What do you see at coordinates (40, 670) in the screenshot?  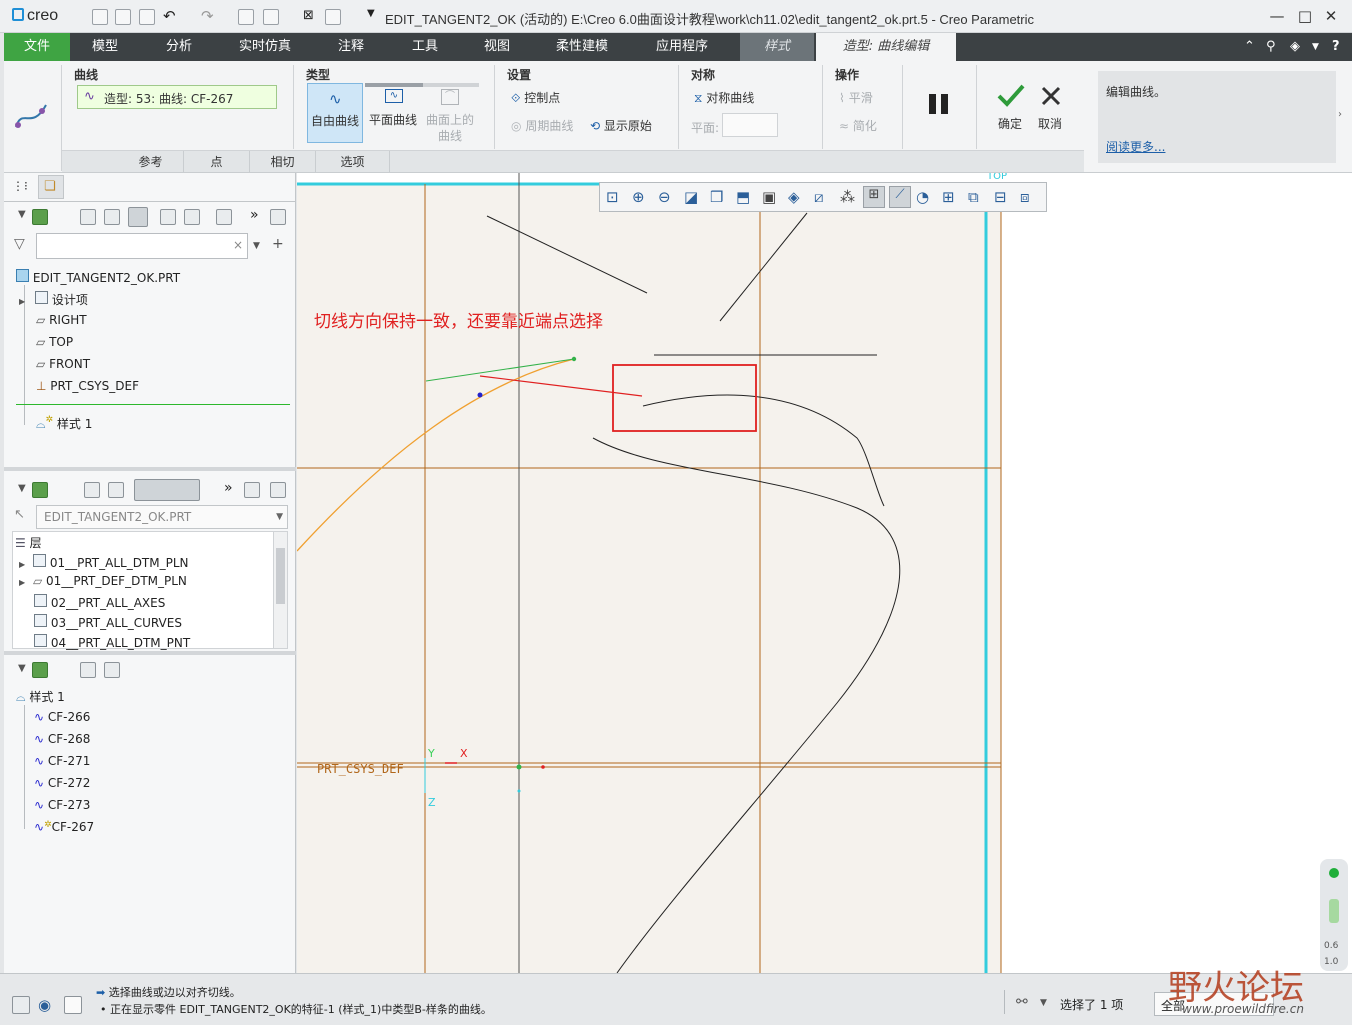 I see `style-tree-icon` at bounding box center [40, 670].